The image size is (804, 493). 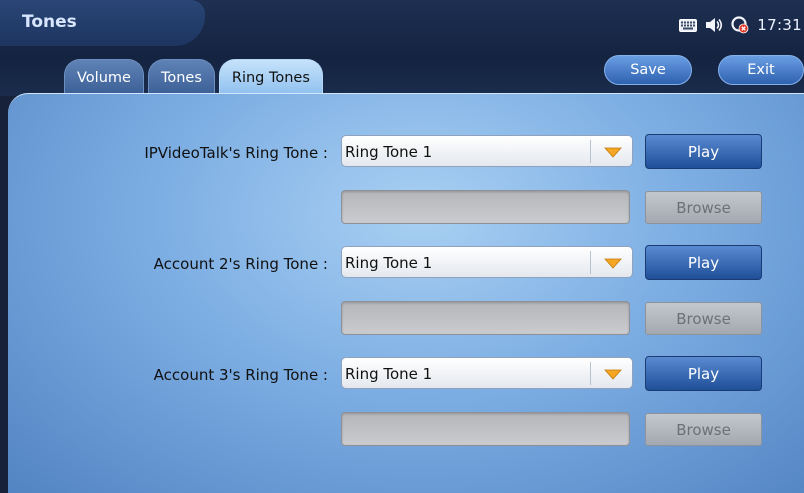 What do you see at coordinates (485, 318) in the screenshot?
I see `account-2-ring-tone-path-field` at bounding box center [485, 318].